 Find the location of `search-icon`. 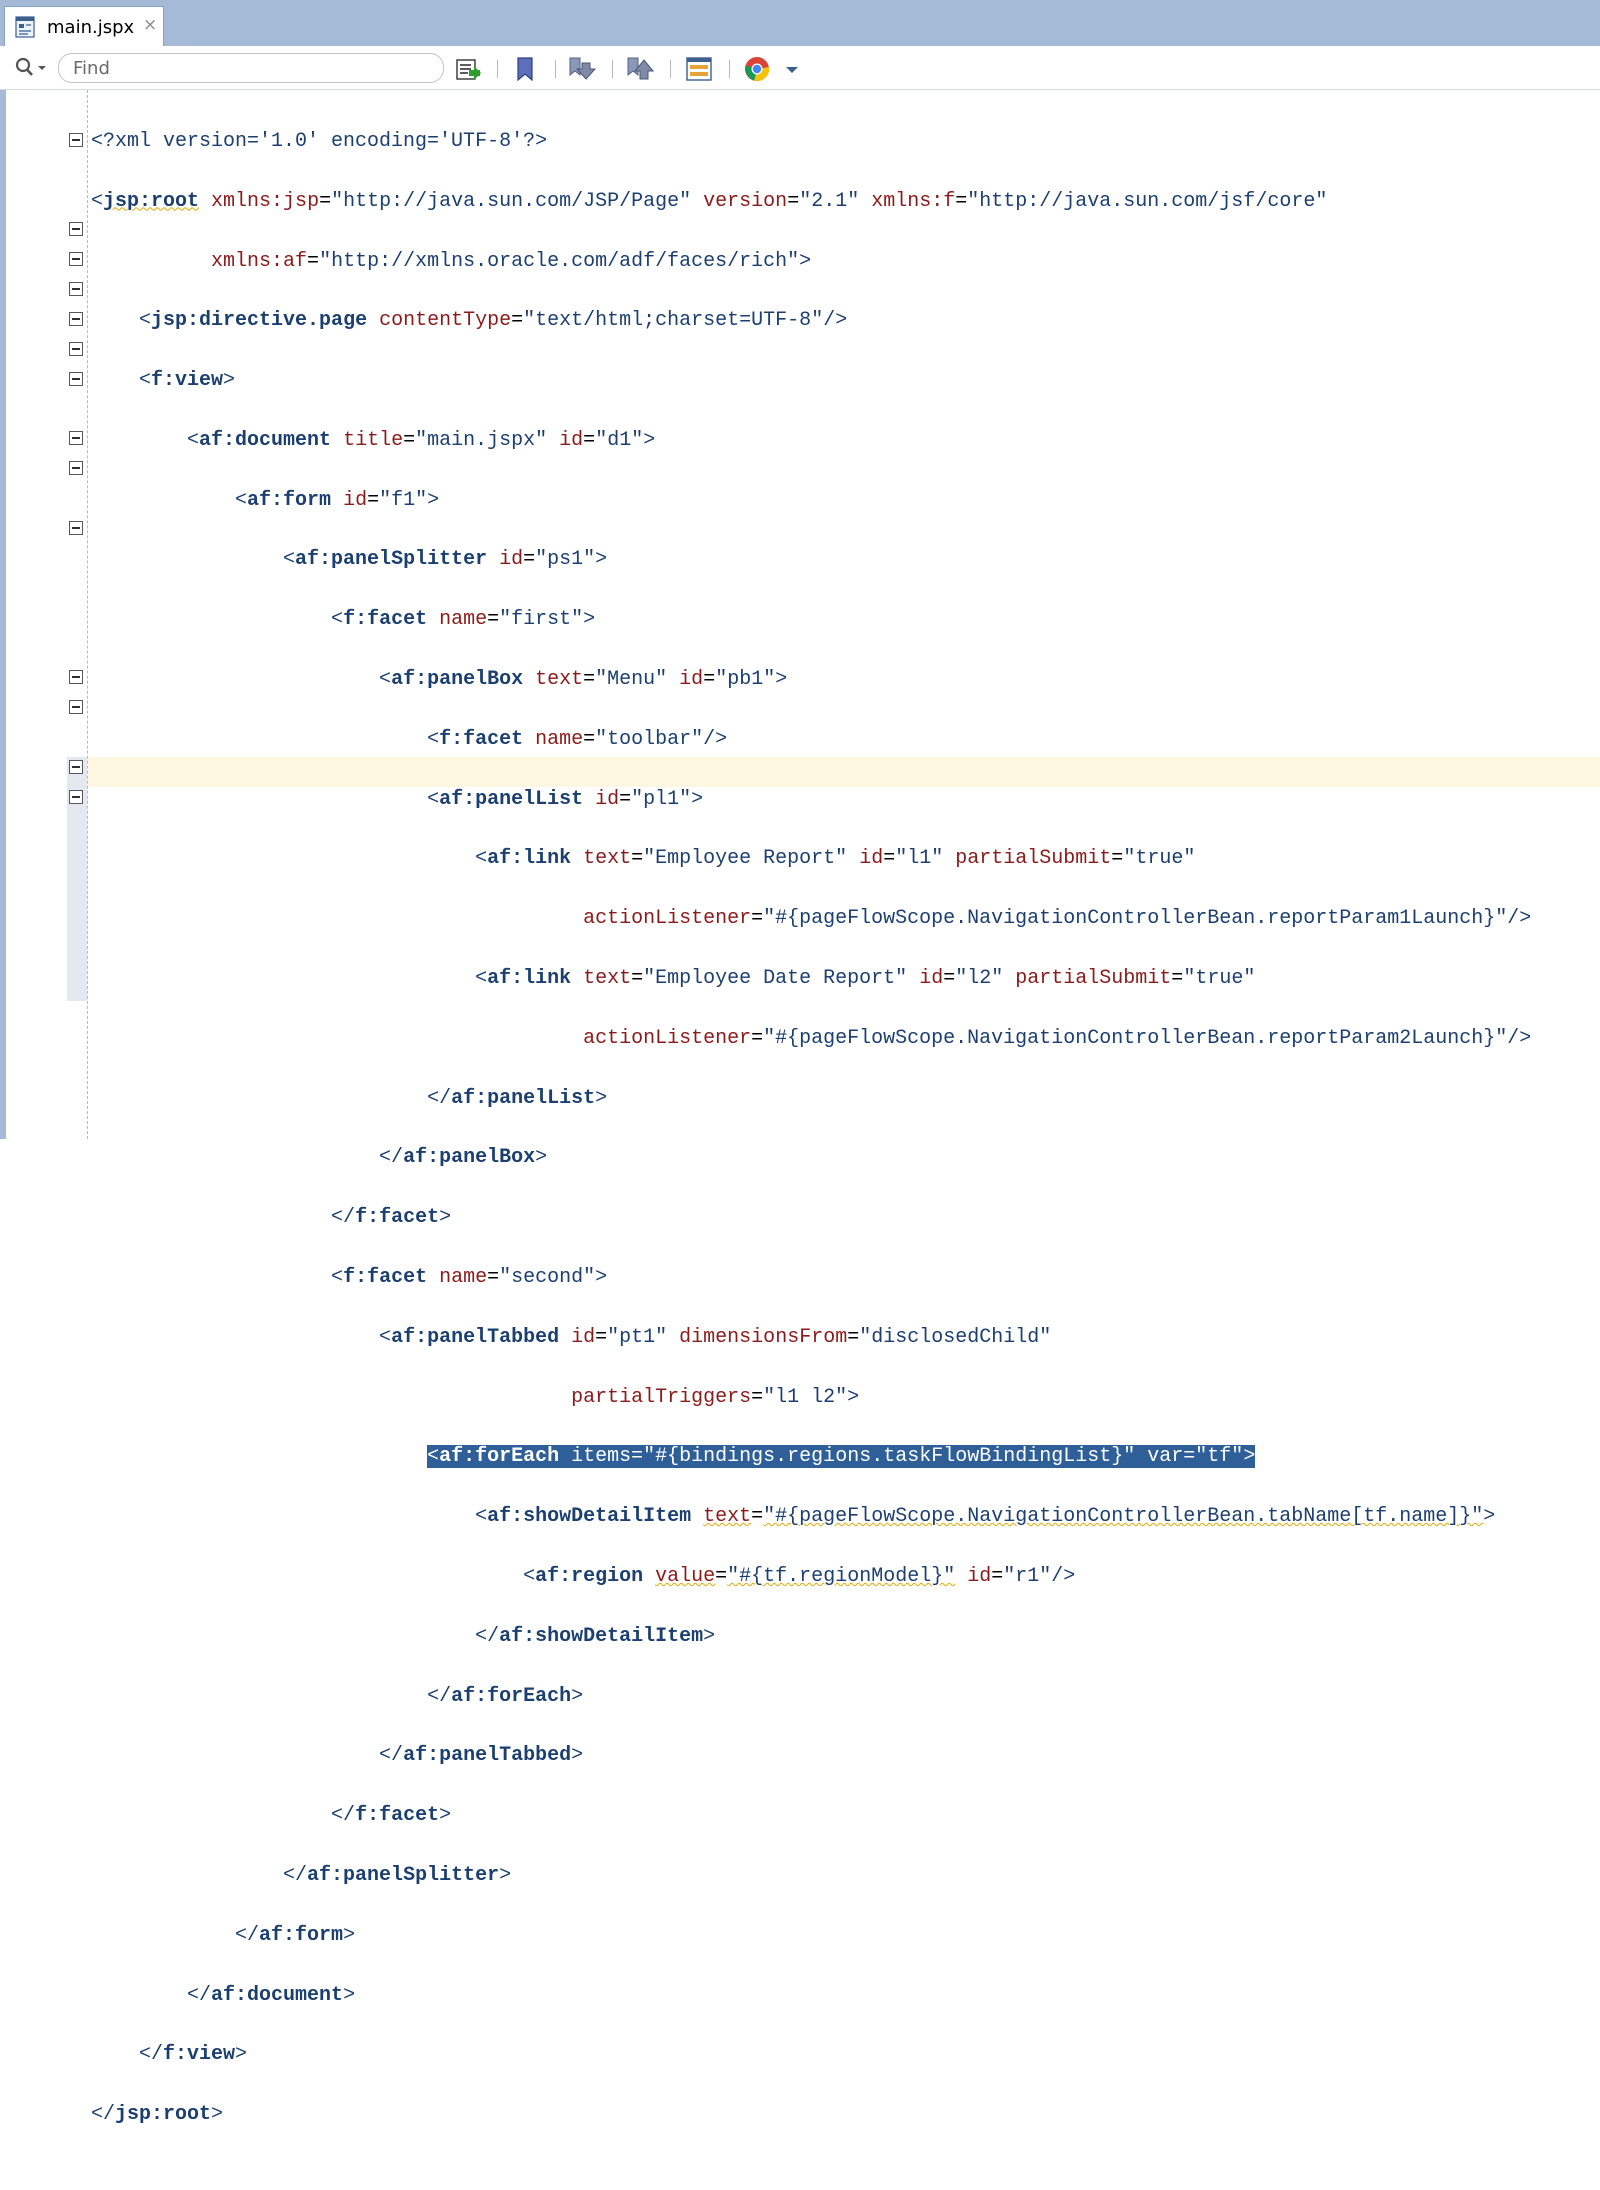

search-icon is located at coordinates (31, 68).